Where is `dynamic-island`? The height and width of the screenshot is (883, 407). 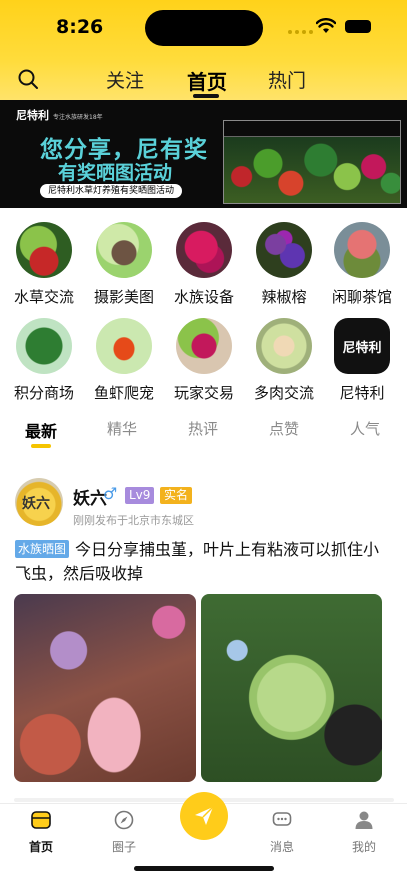 dynamic-island is located at coordinates (204, 28).